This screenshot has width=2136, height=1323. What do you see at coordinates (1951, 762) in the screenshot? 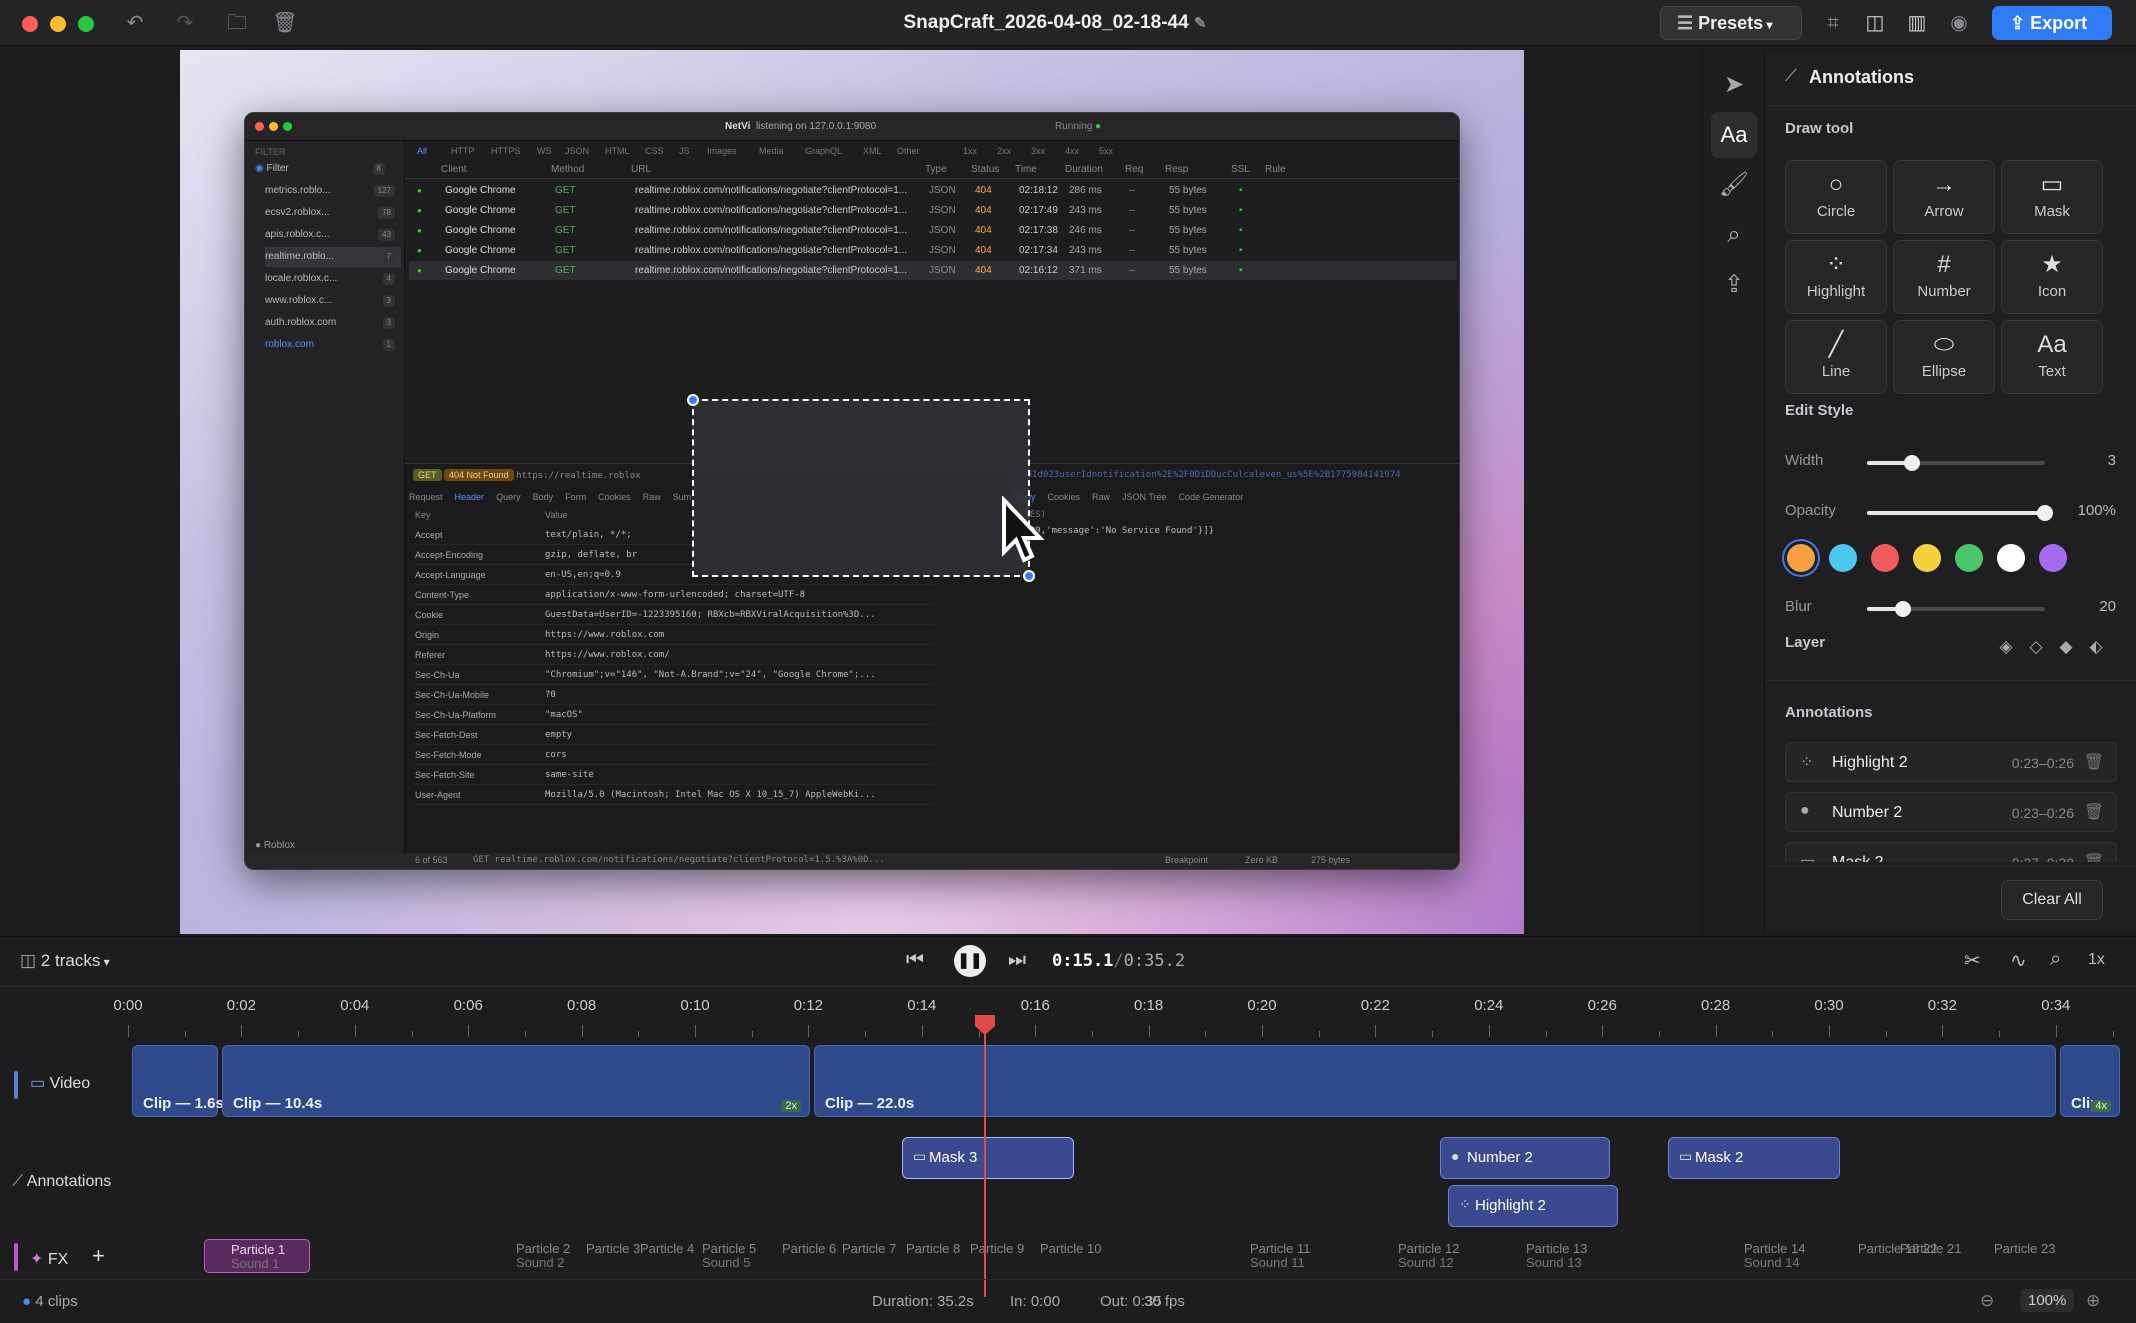
I see `annotation-list-item: ⁘ Highlight 2 0:23–0:26 🗑` at bounding box center [1951, 762].